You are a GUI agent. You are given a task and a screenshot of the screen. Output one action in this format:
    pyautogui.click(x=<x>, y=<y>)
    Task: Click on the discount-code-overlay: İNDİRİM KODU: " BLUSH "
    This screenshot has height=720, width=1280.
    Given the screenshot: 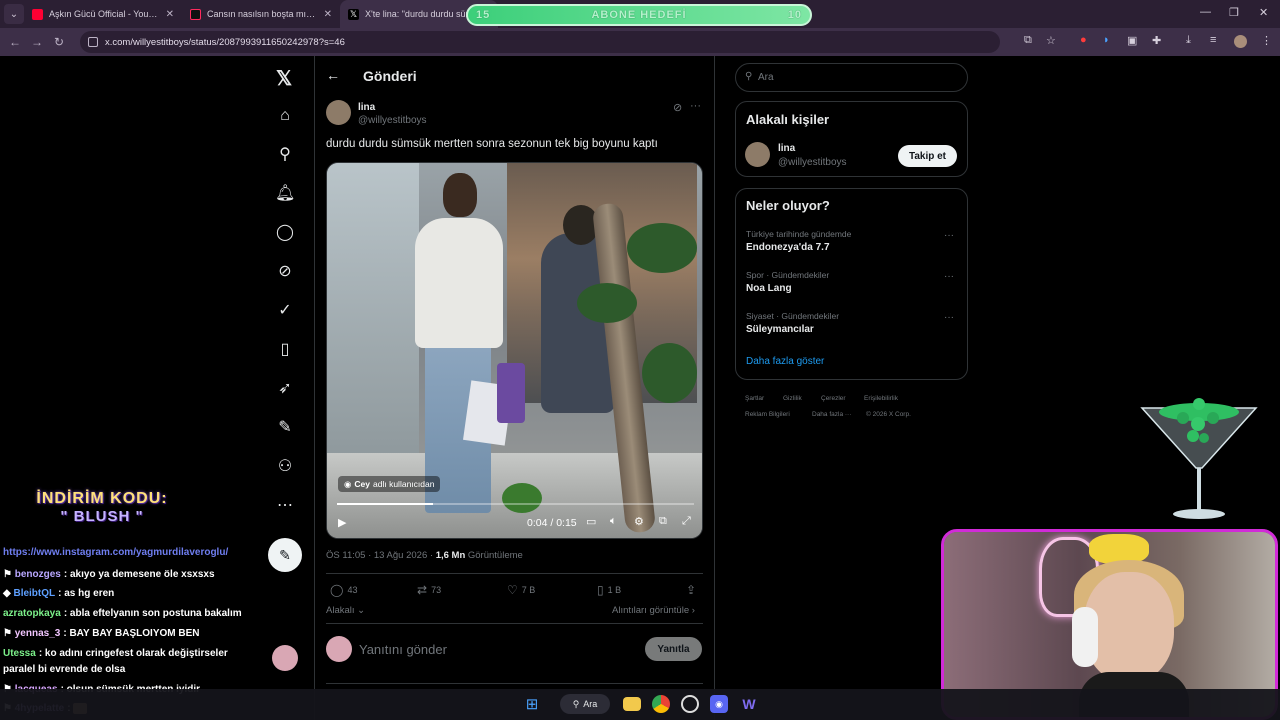 What is the action you would take?
    pyautogui.click(x=102, y=512)
    